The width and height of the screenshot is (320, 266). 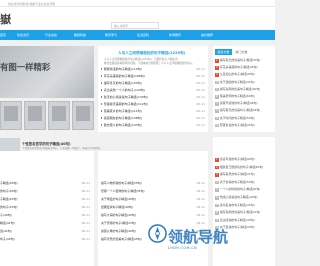 I want to click on list-item-title: 描写人物外貌的句子(精选35句), so click(x=121, y=183).